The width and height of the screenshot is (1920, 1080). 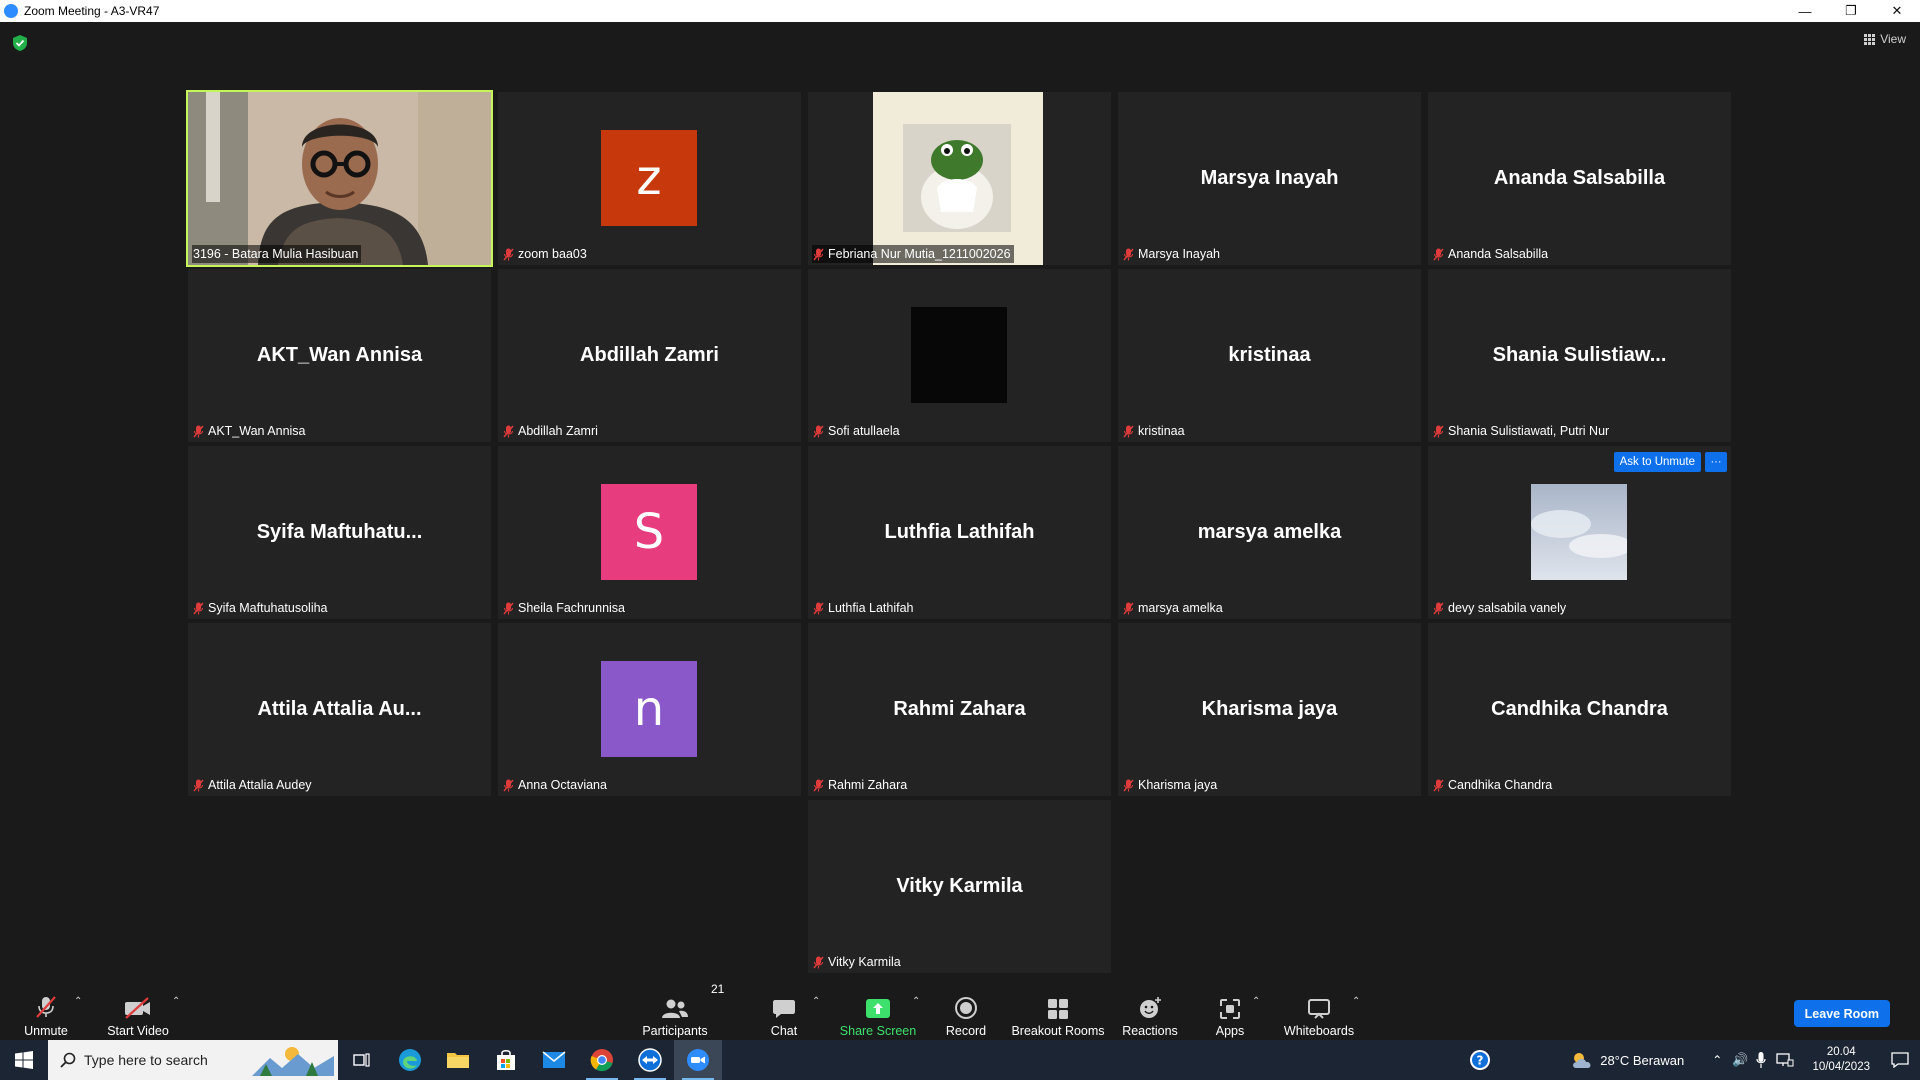 I want to click on participant-avatar: S, so click(x=649, y=532).